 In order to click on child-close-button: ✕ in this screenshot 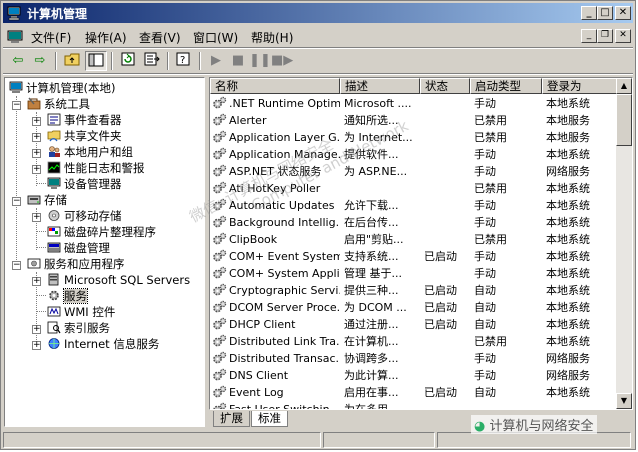, I will do `click(623, 36)`.